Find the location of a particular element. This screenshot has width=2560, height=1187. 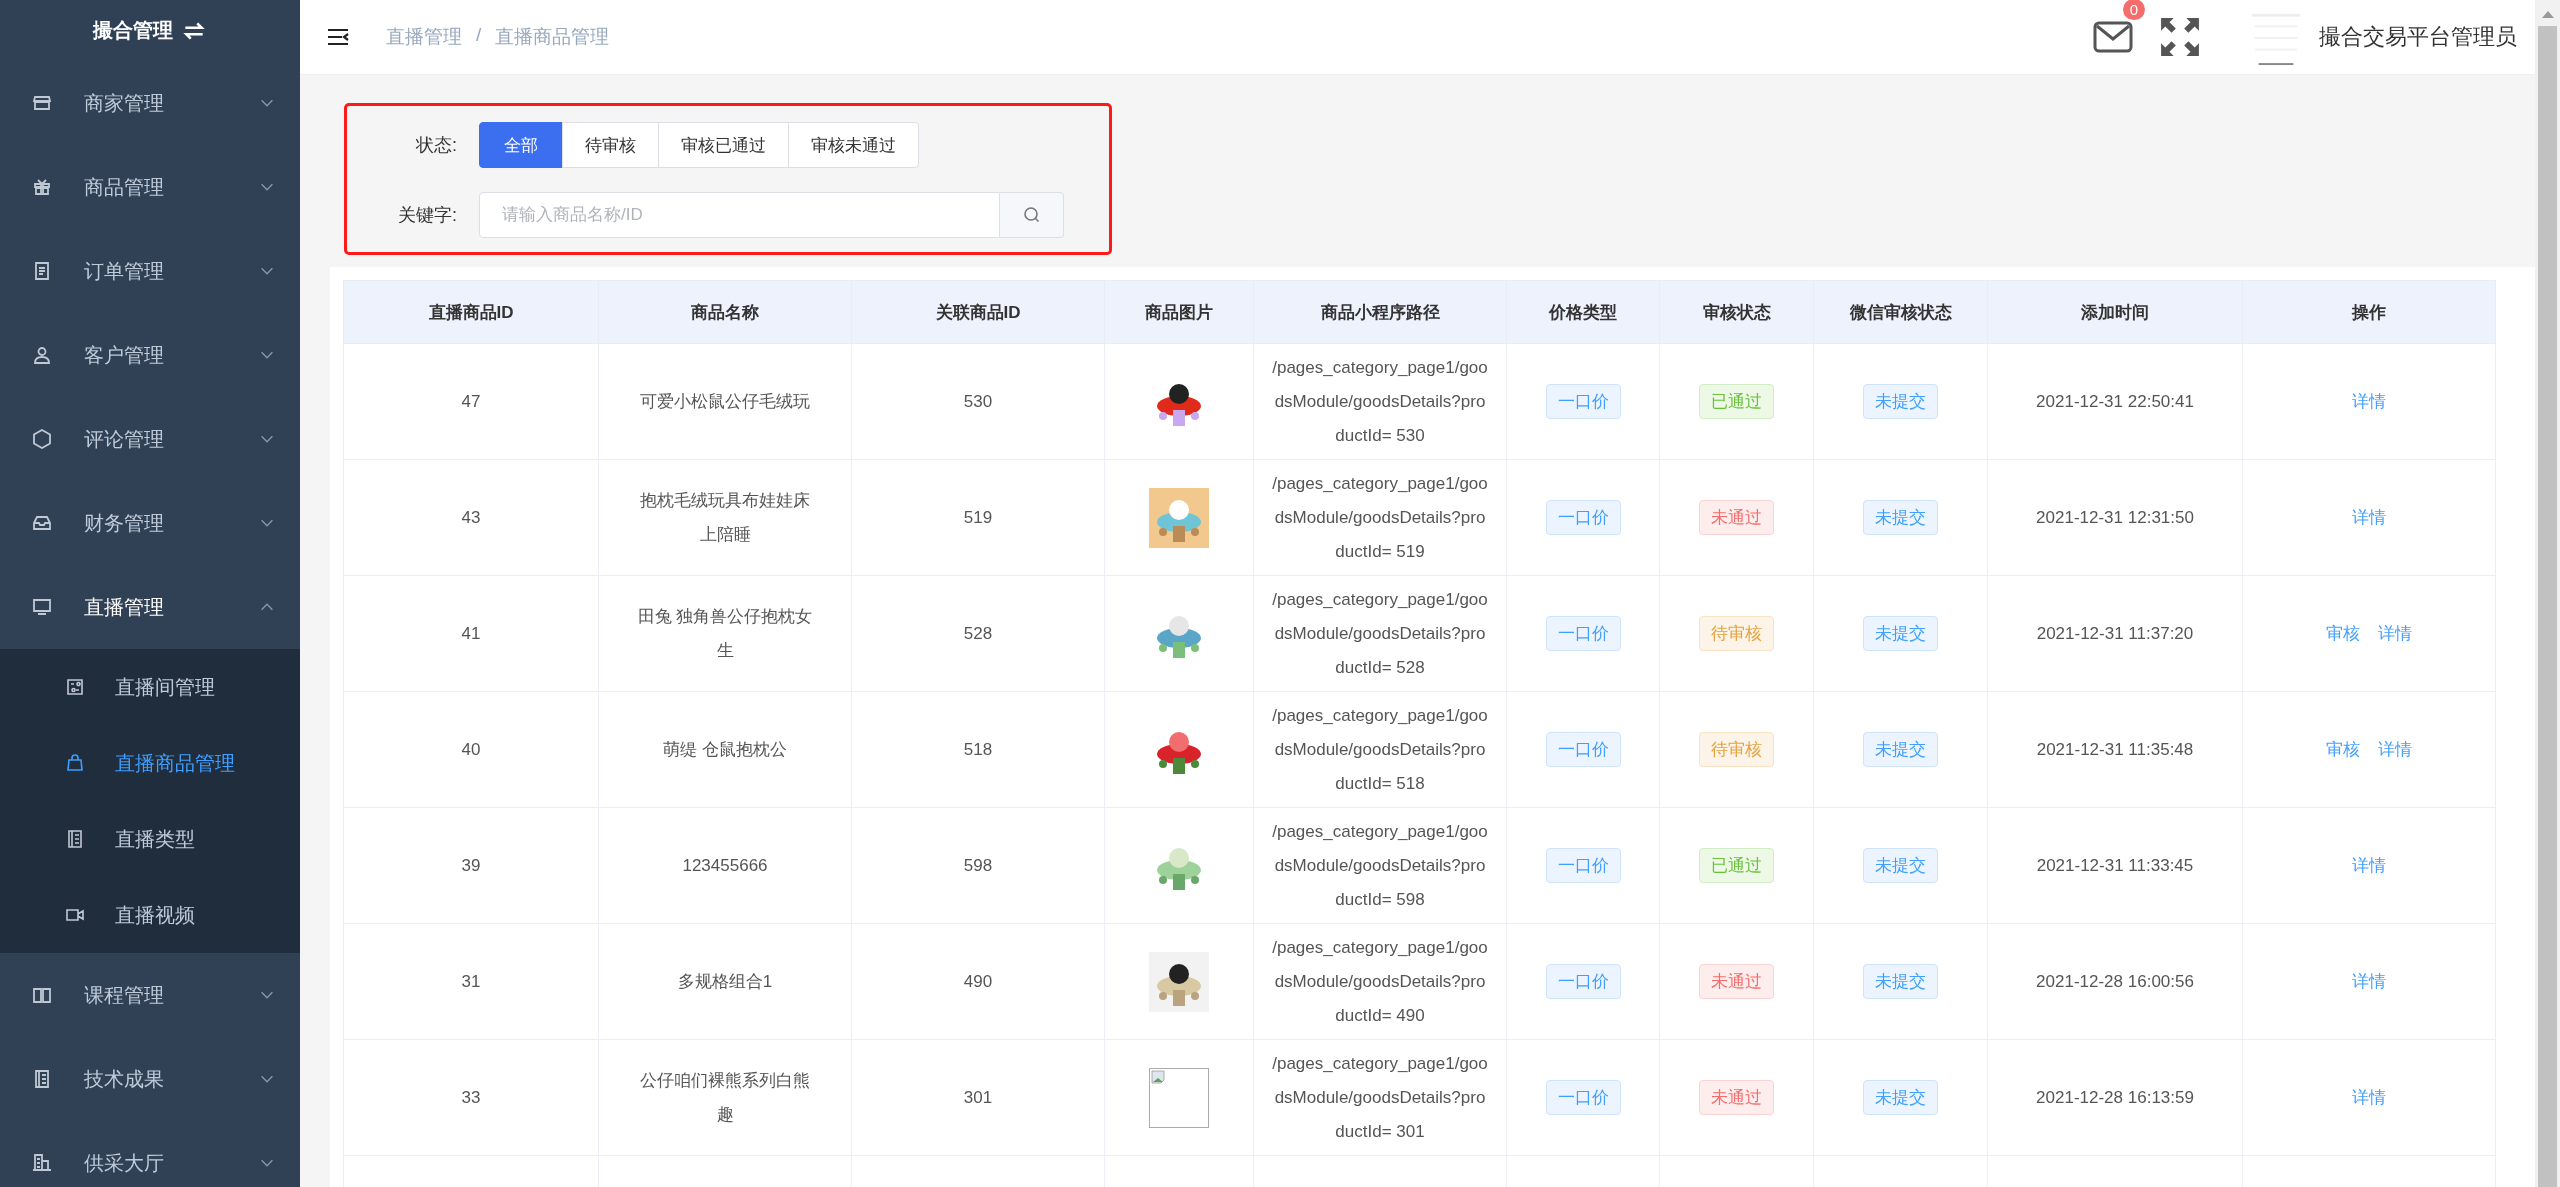

status-label: 状态: is located at coordinates (436, 145).